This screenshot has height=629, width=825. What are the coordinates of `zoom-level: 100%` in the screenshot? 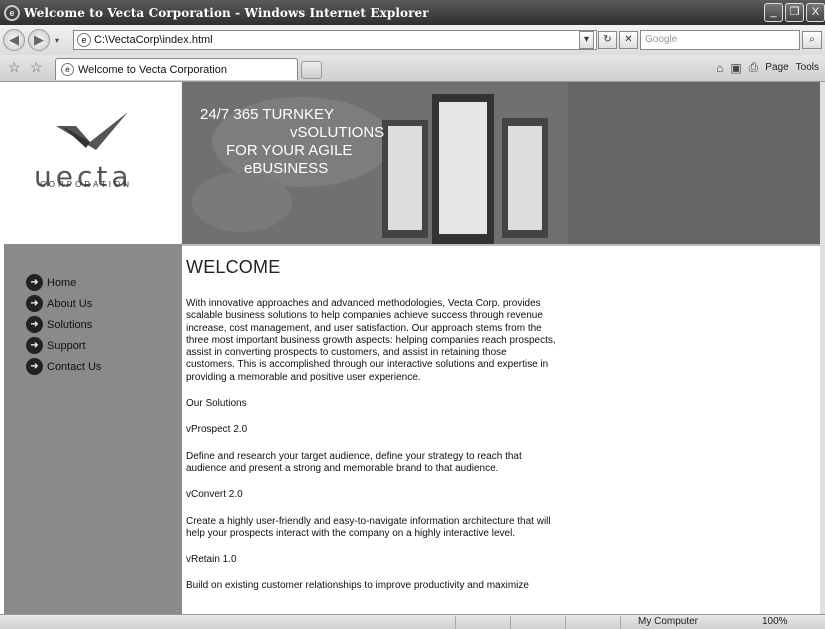 It's located at (775, 621).